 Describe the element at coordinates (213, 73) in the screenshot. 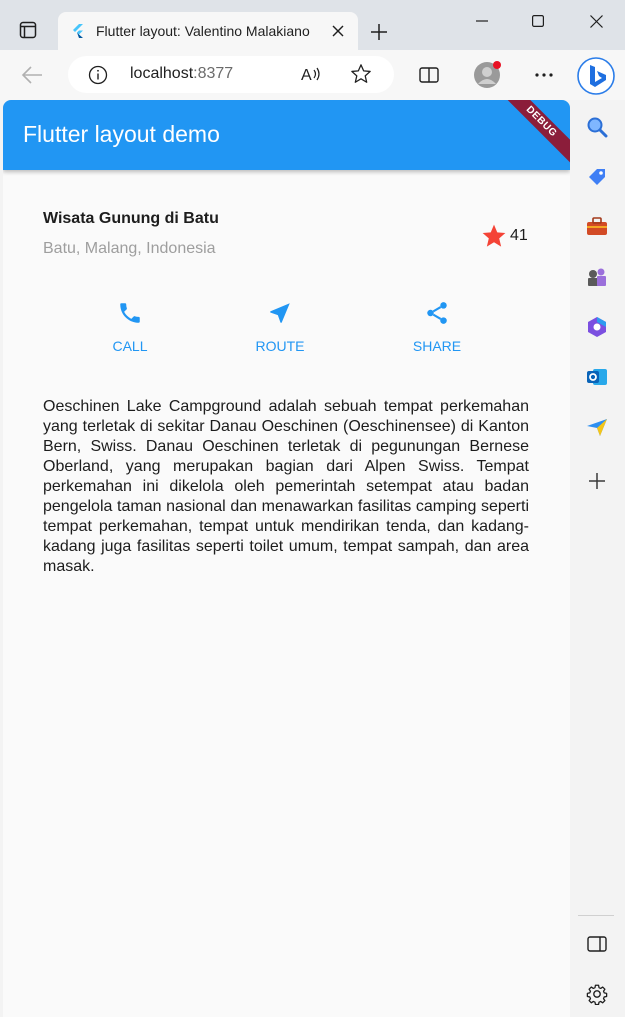

I see `url-port: :8377` at that location.